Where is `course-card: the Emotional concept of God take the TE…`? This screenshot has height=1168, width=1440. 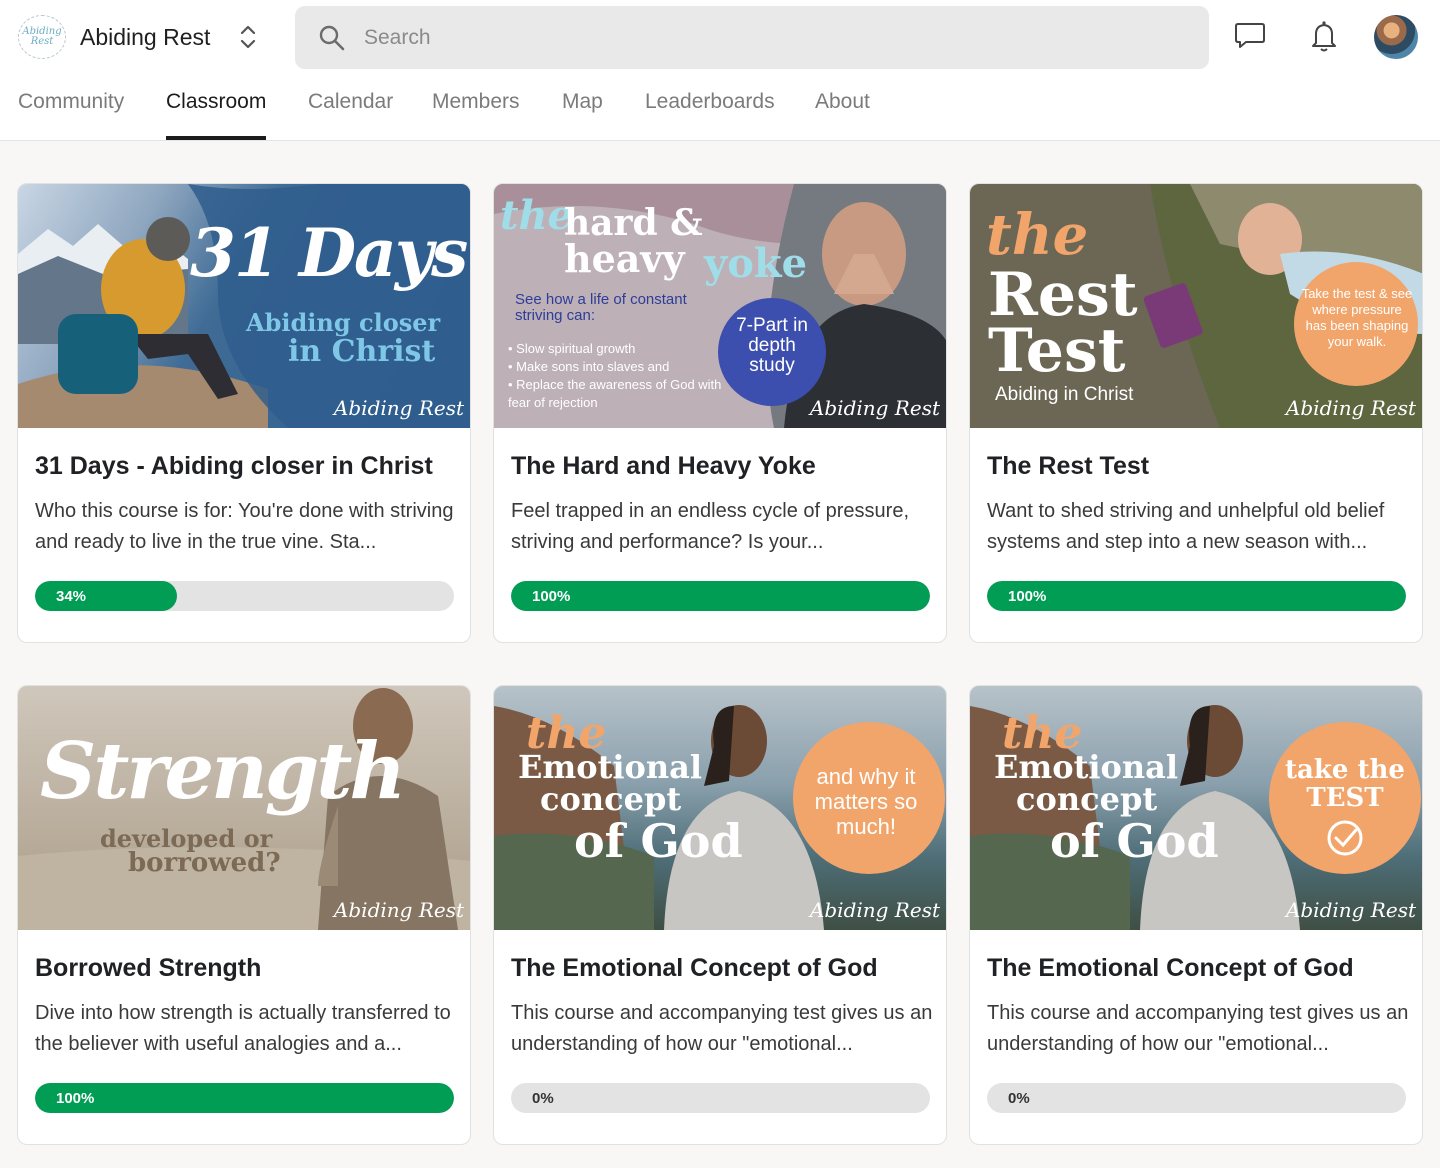 course-card: the Emotional concept of God take the TE… is located at coordinates (1196, 915).